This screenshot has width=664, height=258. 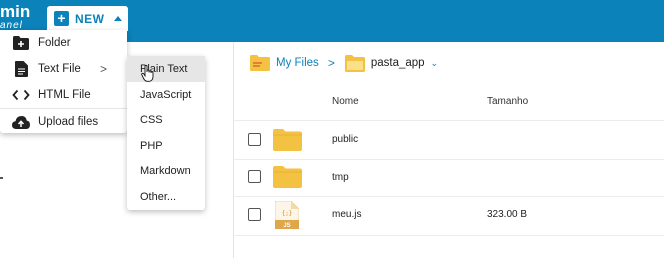 I want to click on hand-pointer-icon, so click(x=147, y=73).